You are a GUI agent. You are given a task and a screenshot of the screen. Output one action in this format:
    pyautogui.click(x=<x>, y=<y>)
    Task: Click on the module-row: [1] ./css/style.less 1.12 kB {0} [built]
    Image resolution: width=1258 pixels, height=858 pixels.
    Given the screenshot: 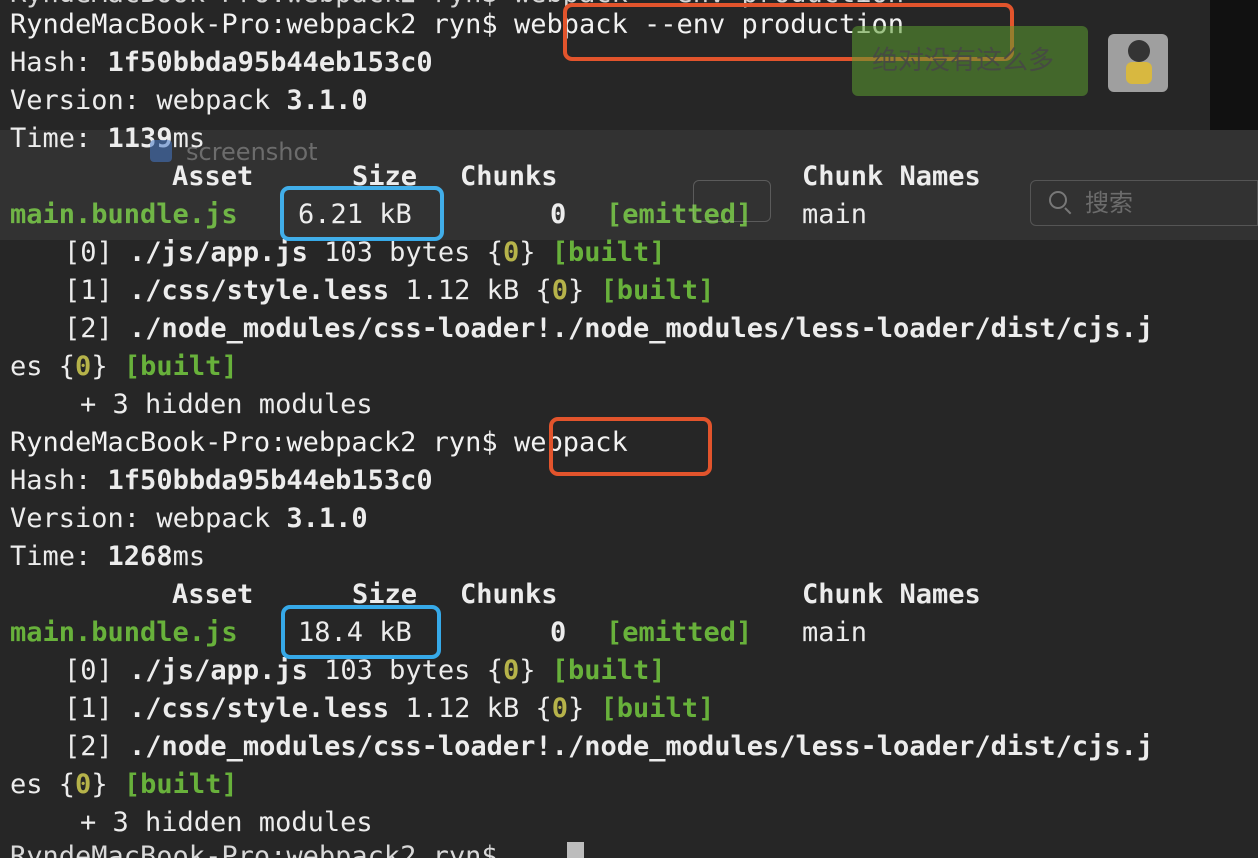 What is the action you would take?
    pyautogui.click(x=389, y=709)
    